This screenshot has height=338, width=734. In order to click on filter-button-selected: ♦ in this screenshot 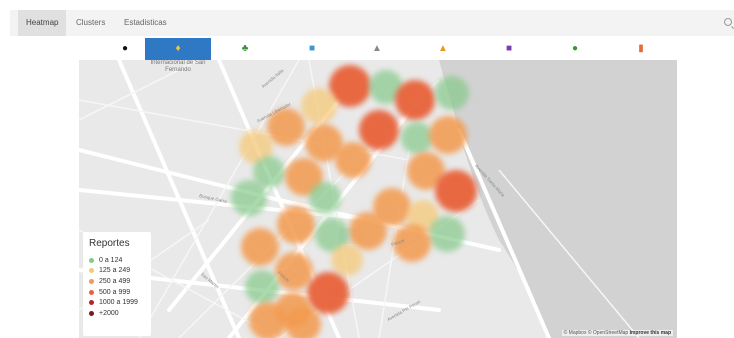, I will do `click(178, 49)`.